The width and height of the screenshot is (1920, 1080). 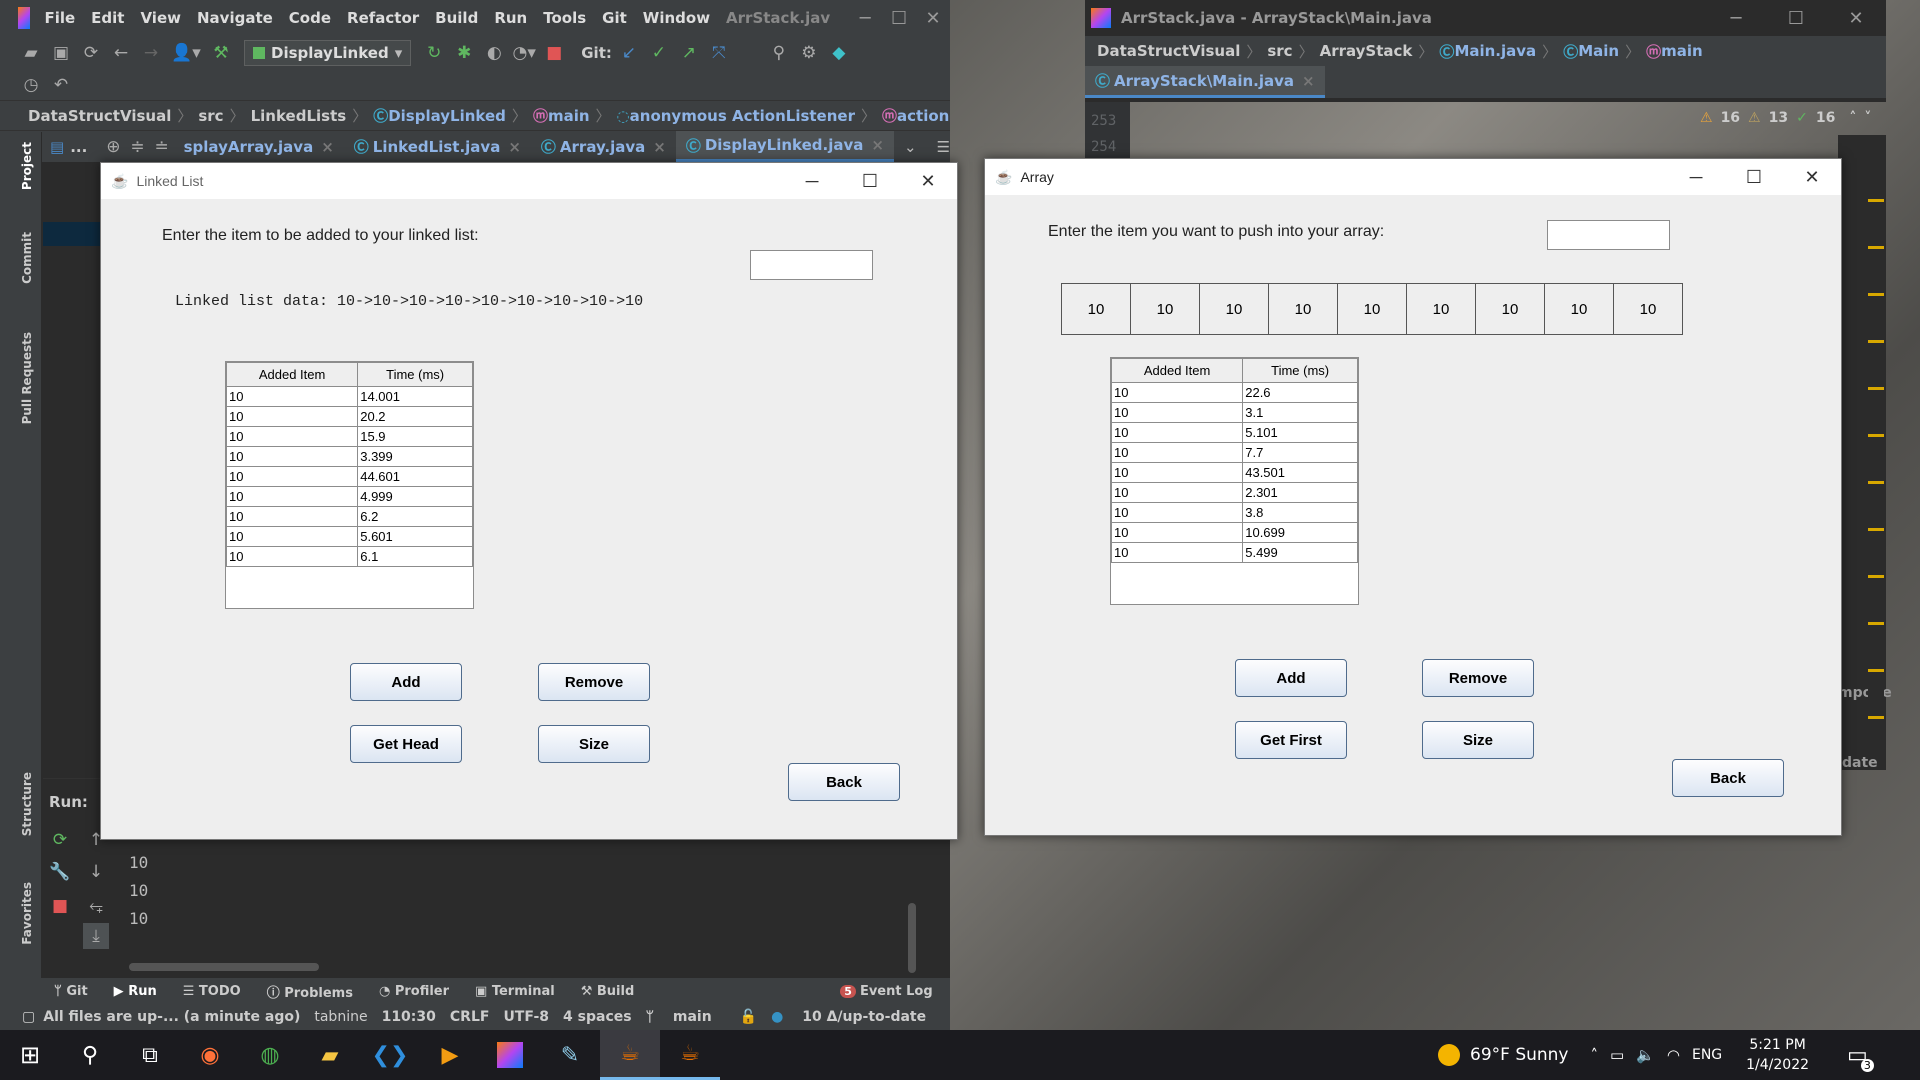 What do you see at coordinates (96, 872) in the screenshot?
I see `down-icon: ↓` at bounding box center [96, 872].